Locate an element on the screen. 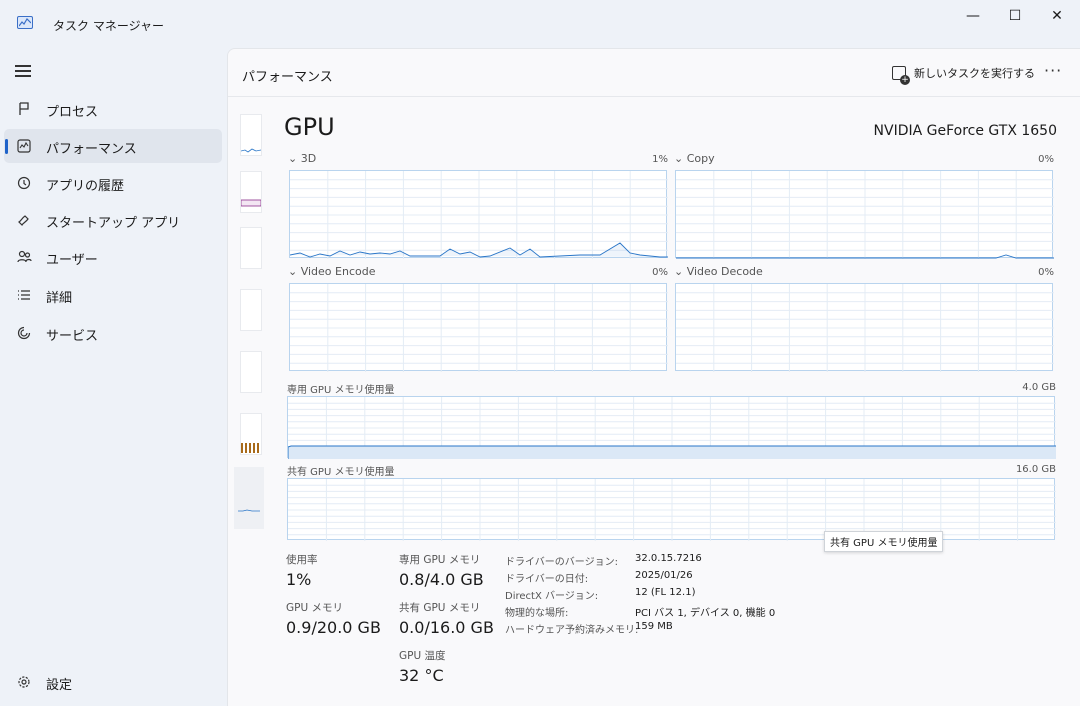  services-icon is located at coordinates (24, 333).